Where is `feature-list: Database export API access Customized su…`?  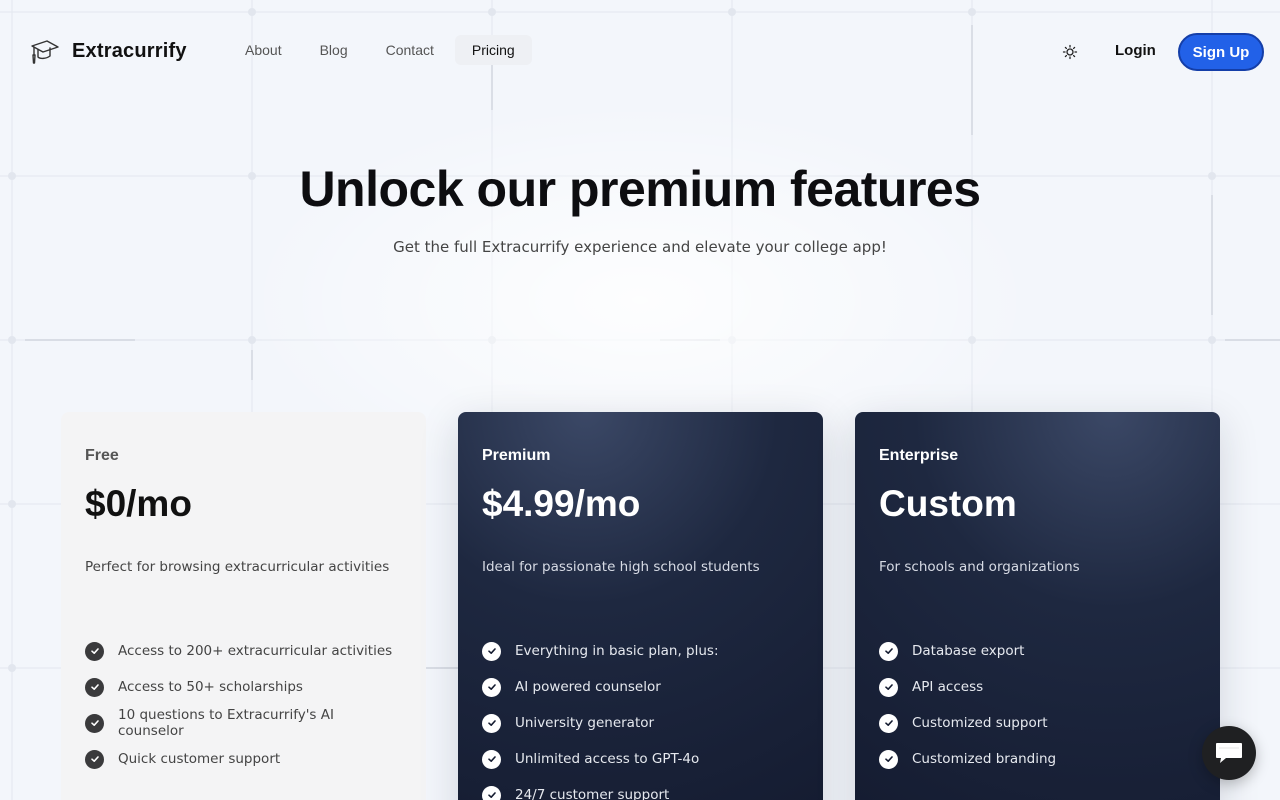
feature-list: Database export API access Customized su… is located at coordinates (1037, 705).